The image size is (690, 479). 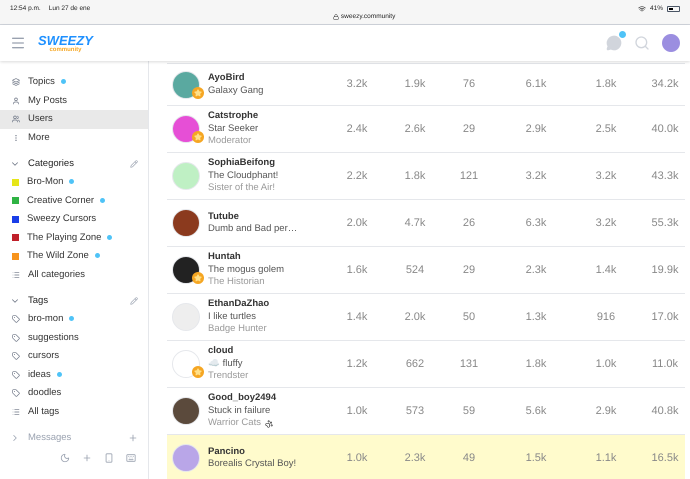 What do you see at coordinates (16, 274) in the screenshot?
I see `list-icon` at bounding box center [16, 274].